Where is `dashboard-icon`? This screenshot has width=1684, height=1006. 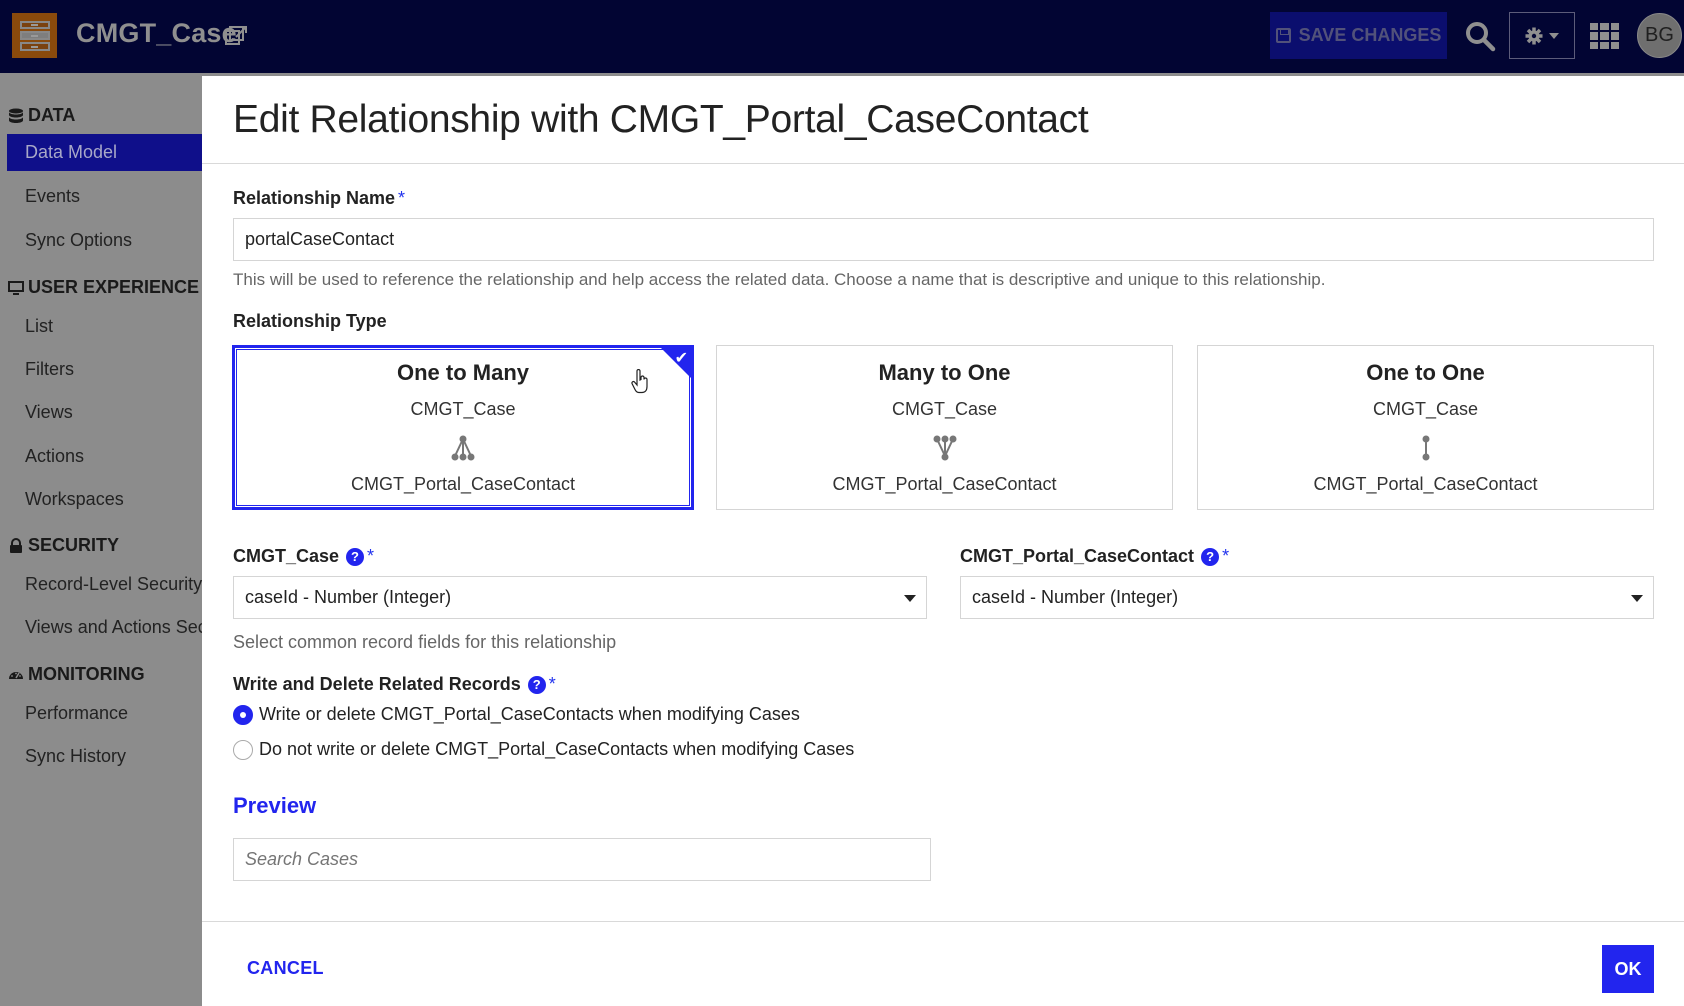 dashboard-icon is located at coordinates (16, 675).